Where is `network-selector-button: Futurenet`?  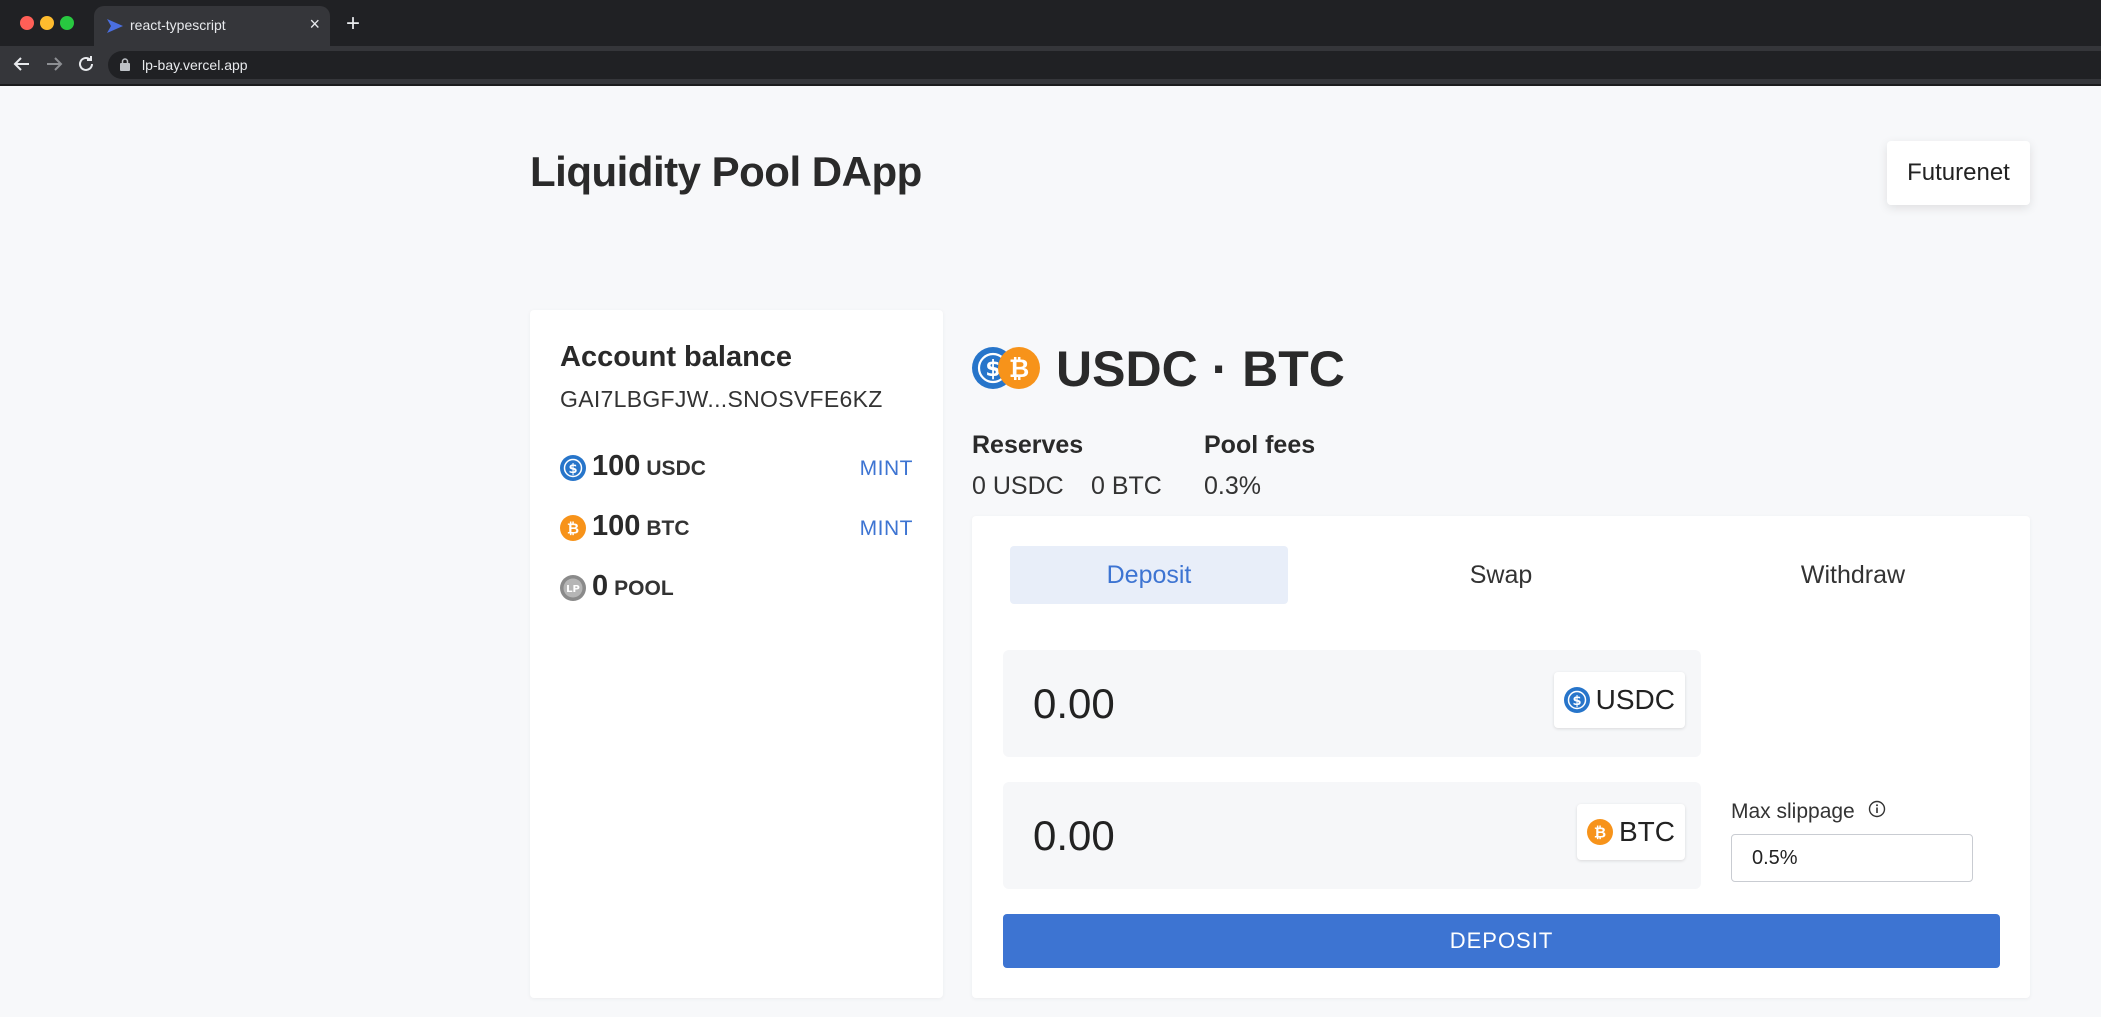 network-selector-button: Futurenet is located at coordinates (1958, 173).